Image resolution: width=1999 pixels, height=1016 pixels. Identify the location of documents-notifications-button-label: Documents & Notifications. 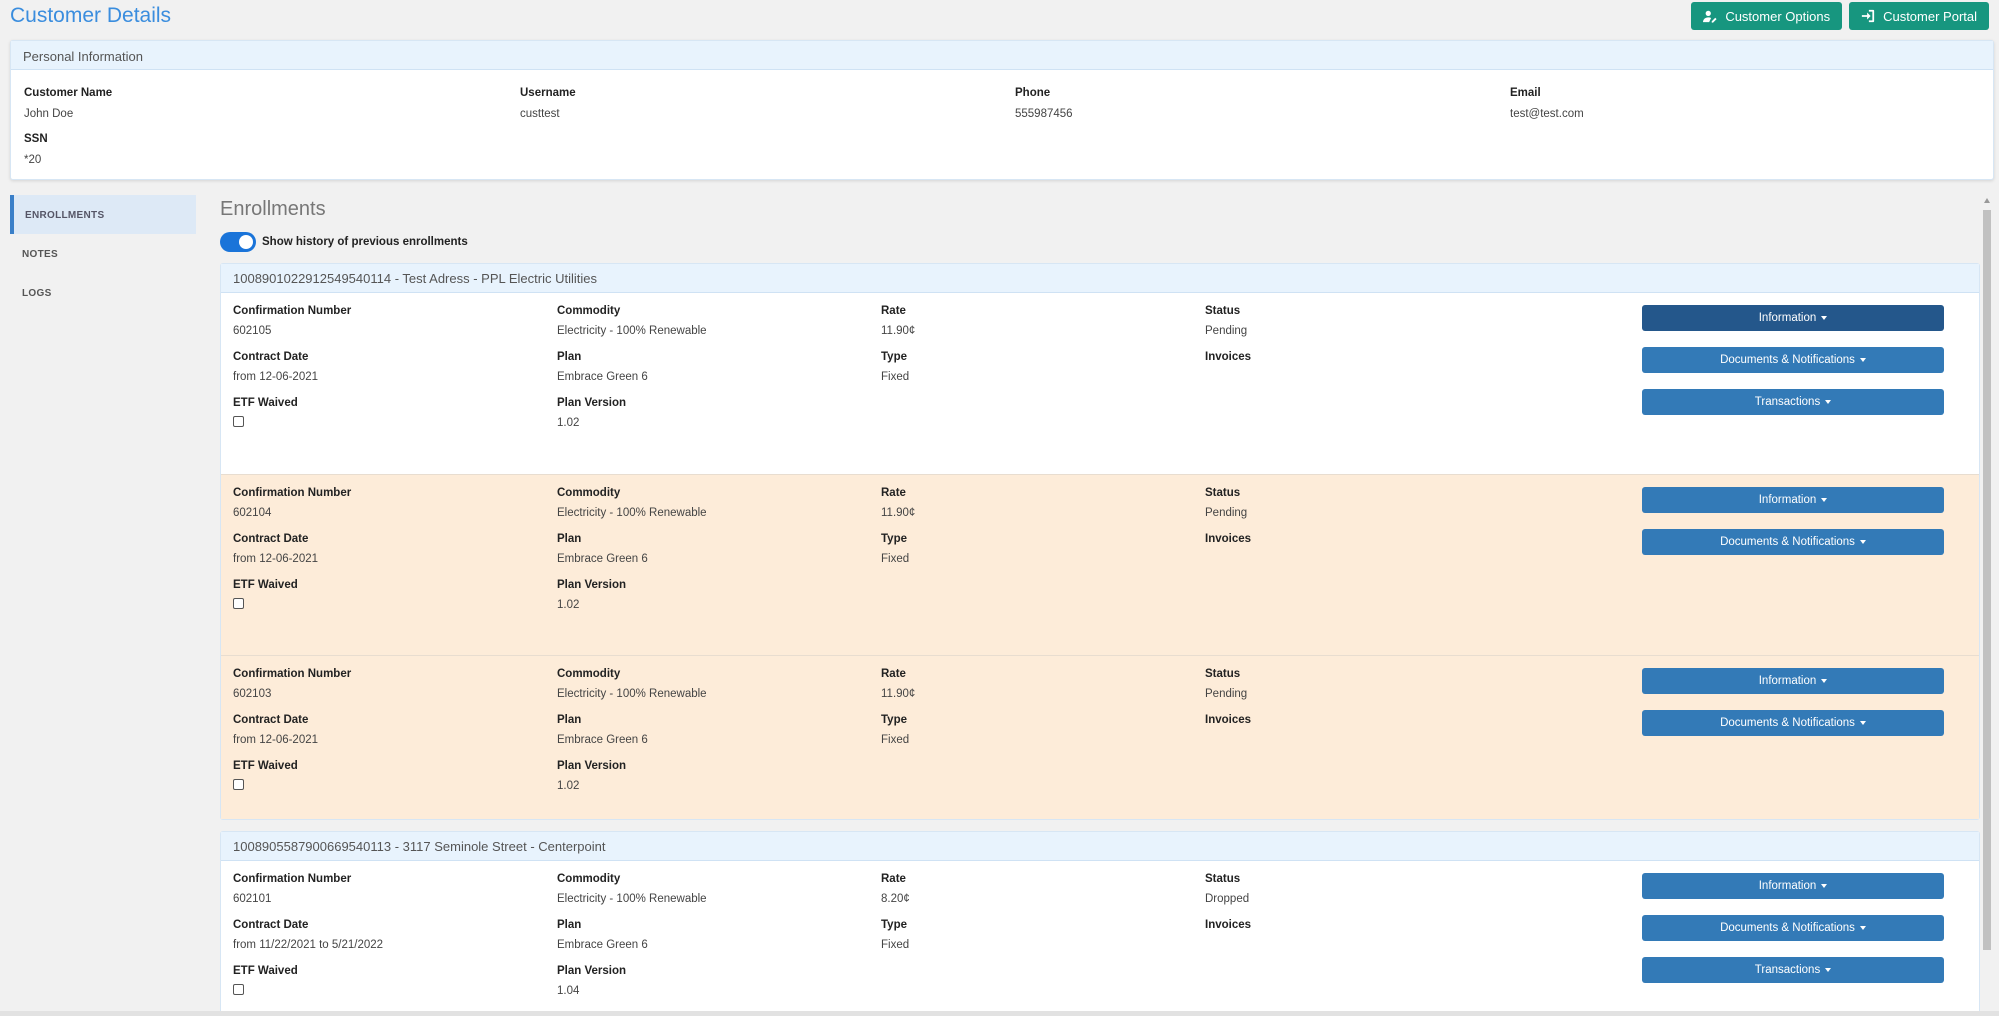
(1787, 542).